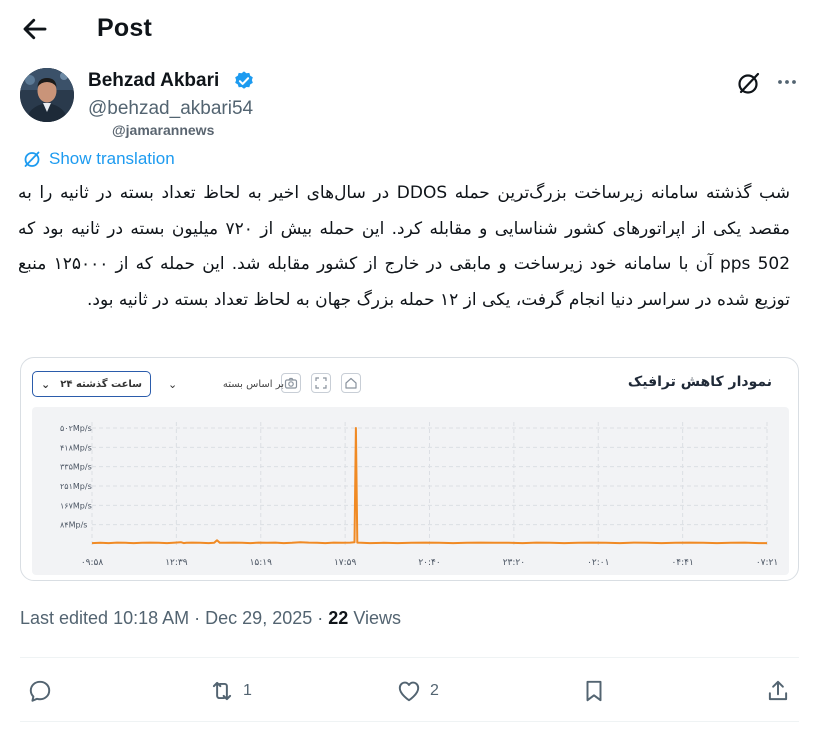  Describe the element at coordinates (767, 563) in the screenshot. I see `x-tick-label: ۰۷:۲۱` at that location.